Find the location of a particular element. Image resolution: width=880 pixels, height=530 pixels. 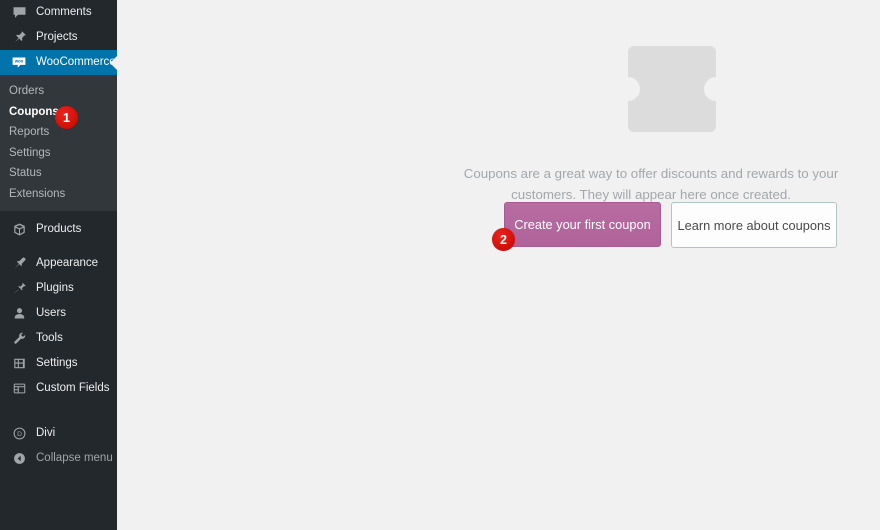

sidebar-item-projects: Projects is located at coordinates (58, 37).